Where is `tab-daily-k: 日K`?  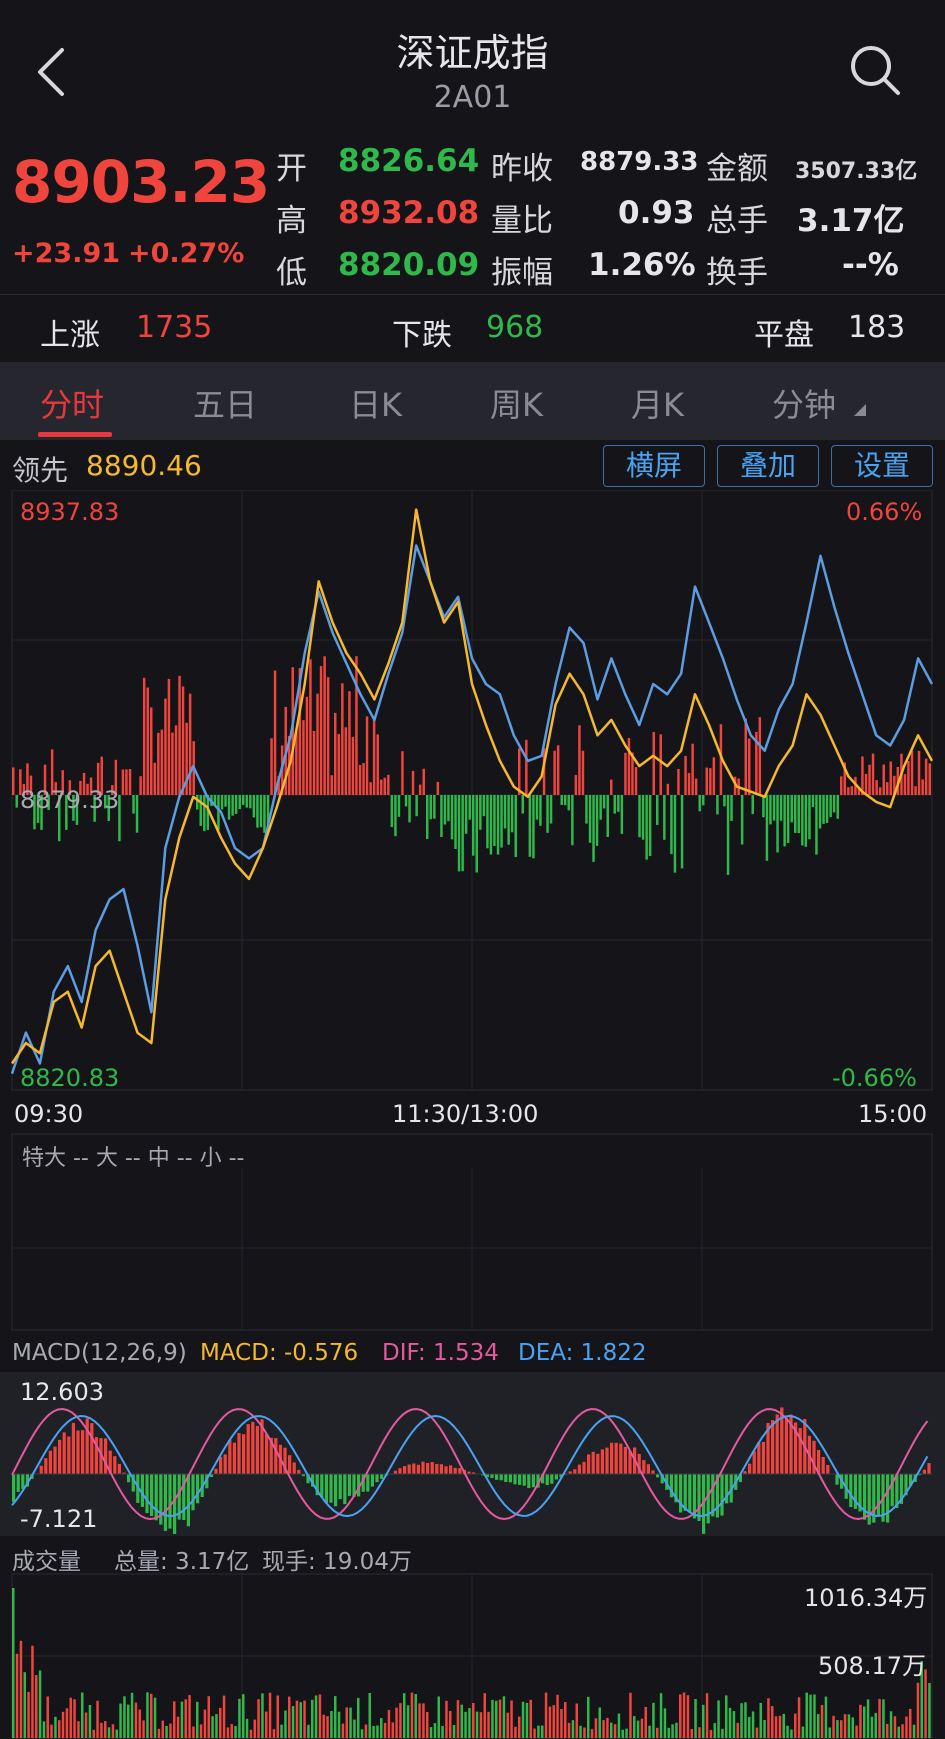
tab-daily-k: 日K is located at coordinates (375, 403).